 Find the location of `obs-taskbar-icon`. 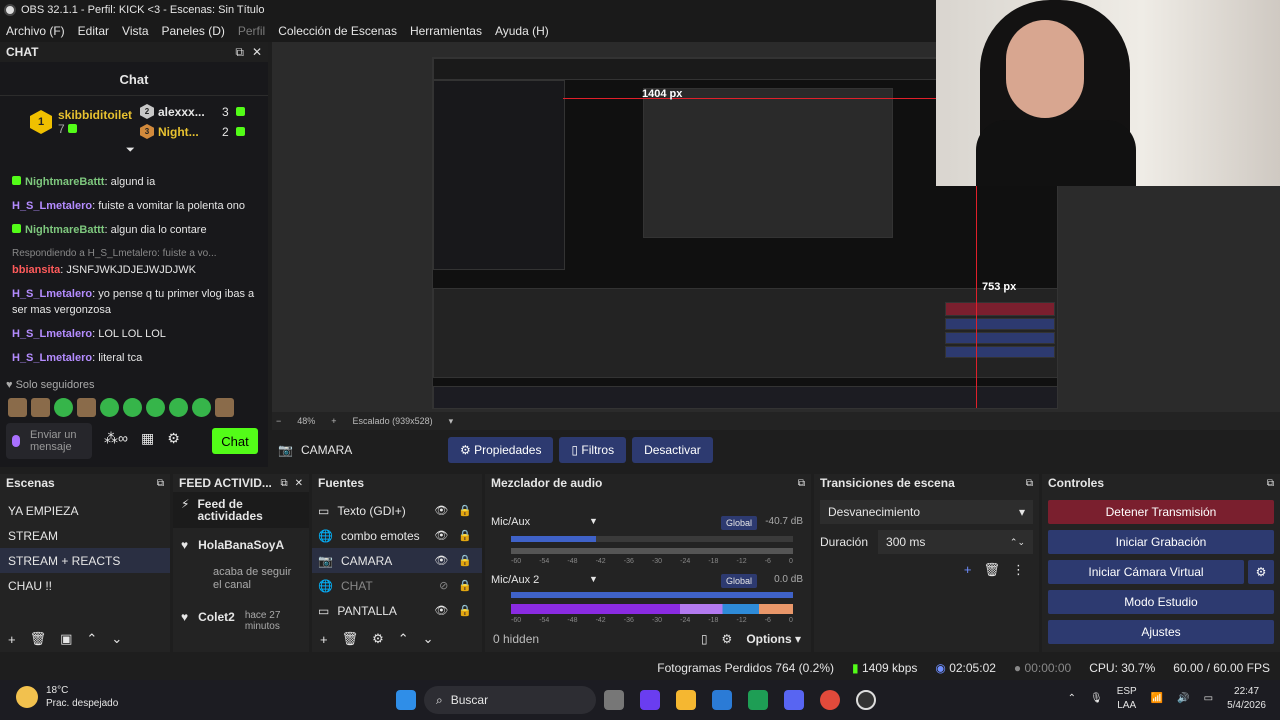

obs-taskbar-icon is located at coordinates (866, 700).